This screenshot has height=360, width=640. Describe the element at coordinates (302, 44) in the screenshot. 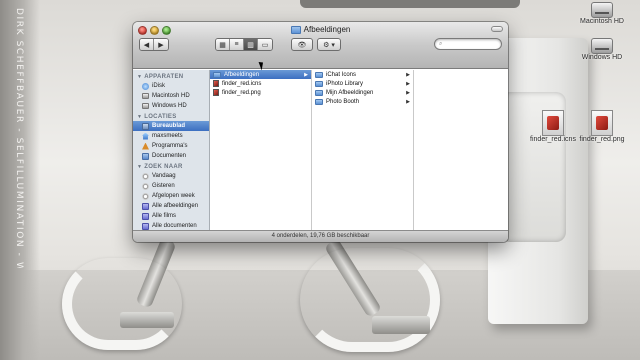

I see `quicklook-button: 👁` at that location.